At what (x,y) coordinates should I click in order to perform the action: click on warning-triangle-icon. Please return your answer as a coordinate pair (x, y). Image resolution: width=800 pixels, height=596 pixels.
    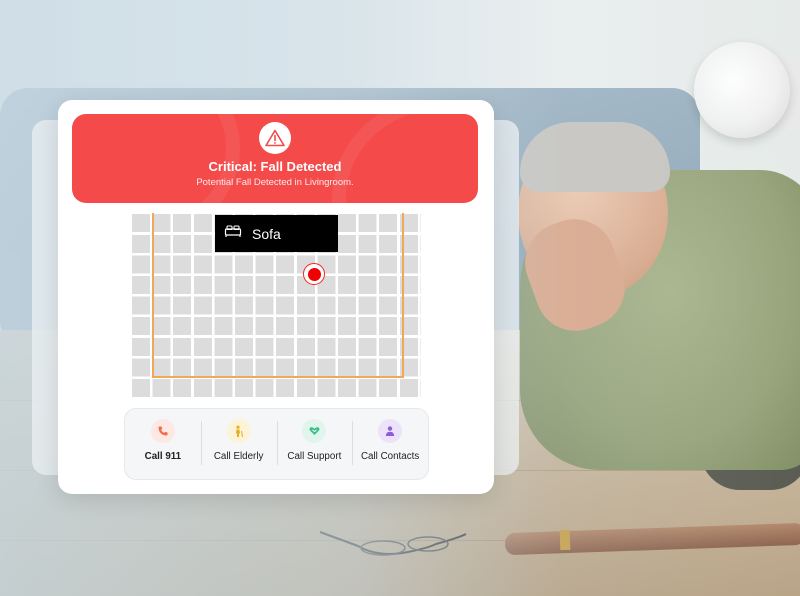
    Looking at the image, I should click on (275, 138).